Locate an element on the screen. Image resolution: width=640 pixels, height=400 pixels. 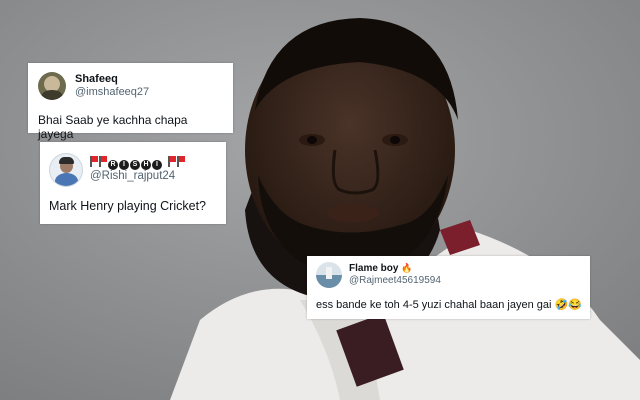
tweet-text: Mark Henry playing Cricket? is located at coordinates (127, 206).